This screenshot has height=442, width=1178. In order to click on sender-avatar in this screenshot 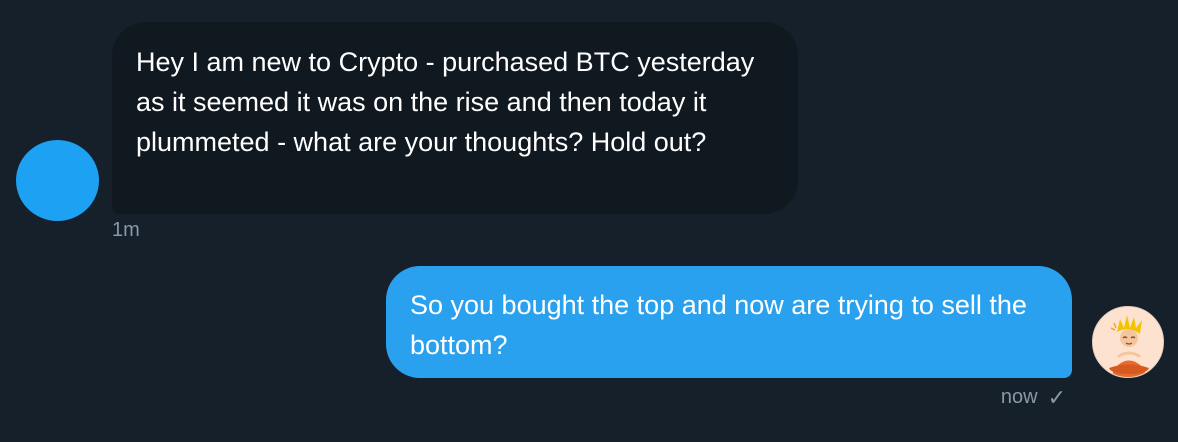, I will do `click(57, 180)`.